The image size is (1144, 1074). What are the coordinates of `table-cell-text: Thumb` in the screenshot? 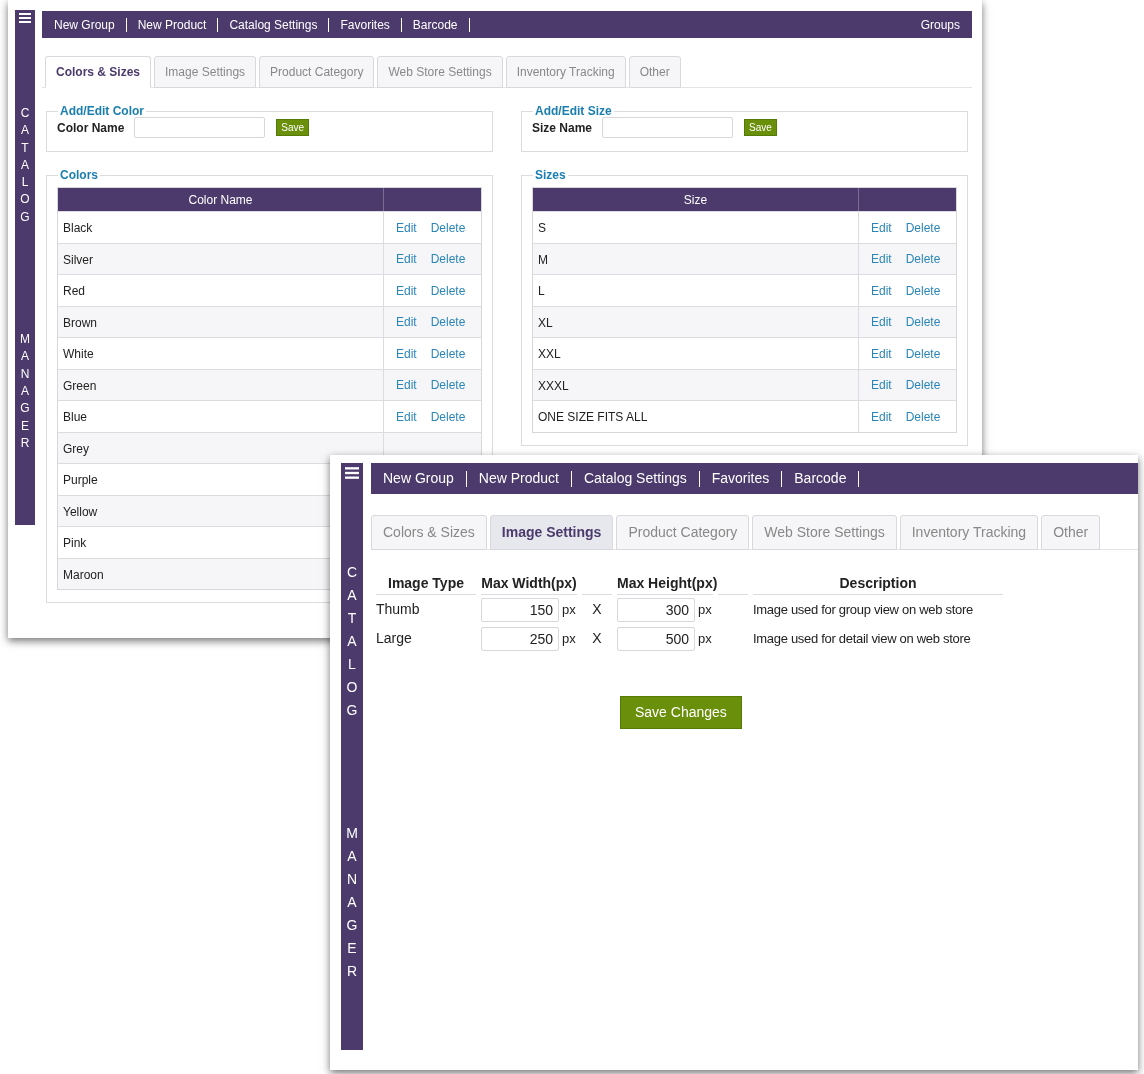 It's located at (398, 609).